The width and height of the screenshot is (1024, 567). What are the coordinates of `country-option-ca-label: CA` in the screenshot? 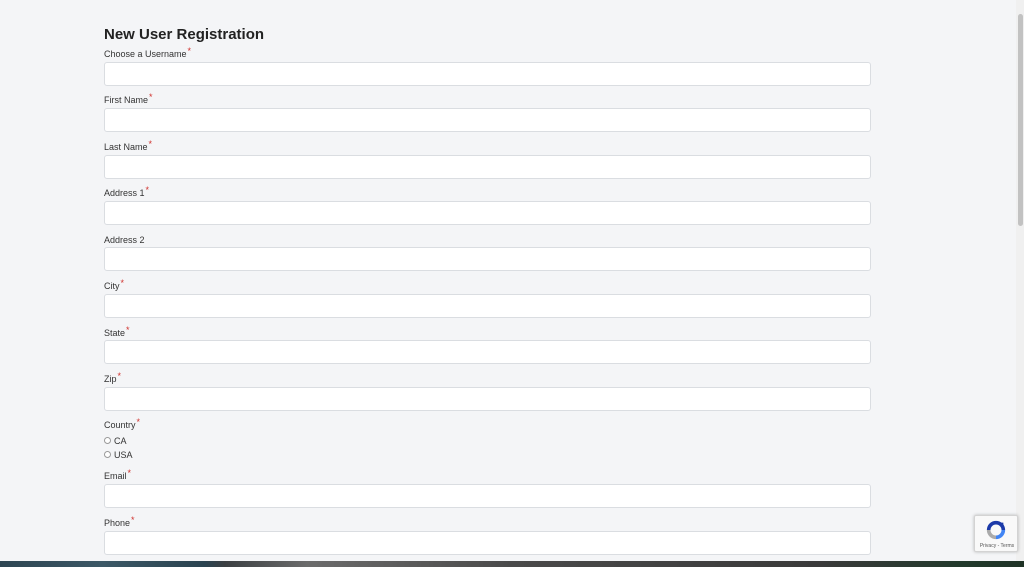 It's located at (120, 440).